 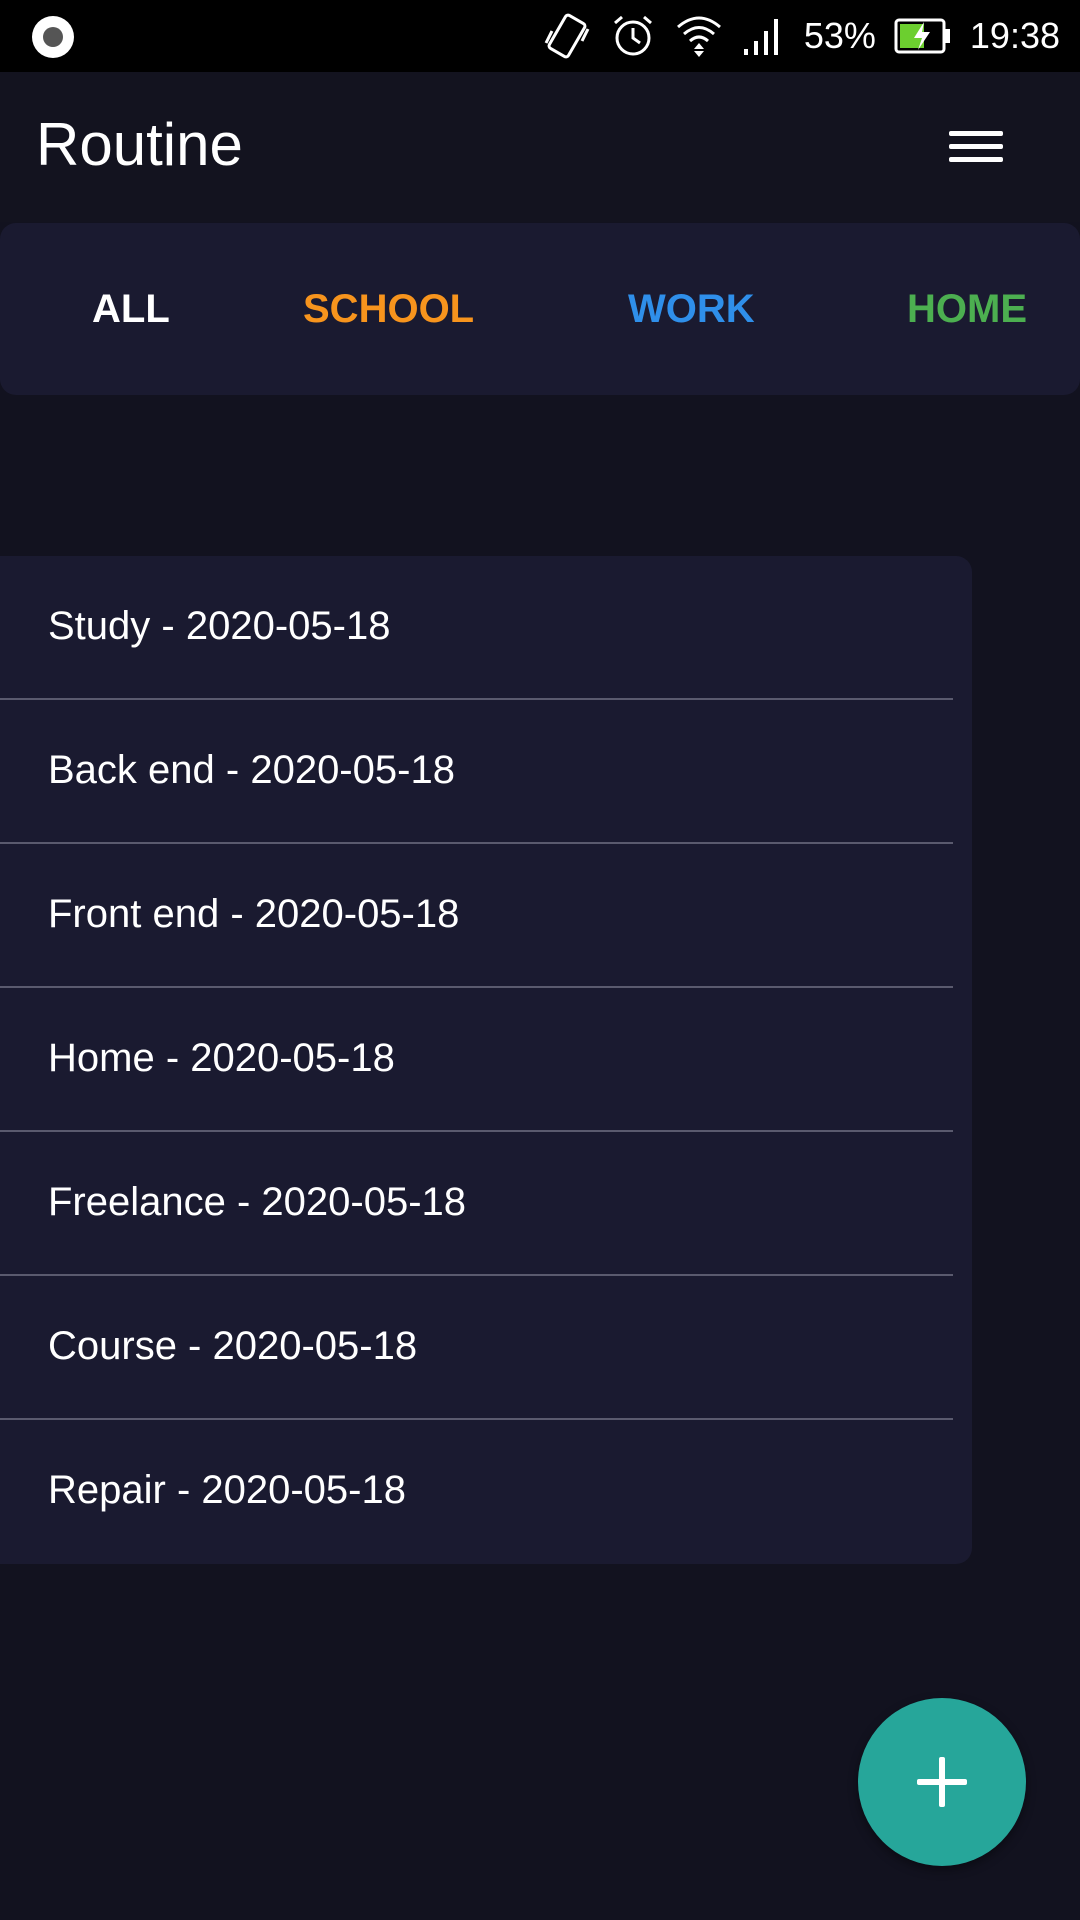 What do you see at coordinates (801, 36) in the screenshot?
I see `status-icons: 53% 19:38` at bounding box center [801, 36].